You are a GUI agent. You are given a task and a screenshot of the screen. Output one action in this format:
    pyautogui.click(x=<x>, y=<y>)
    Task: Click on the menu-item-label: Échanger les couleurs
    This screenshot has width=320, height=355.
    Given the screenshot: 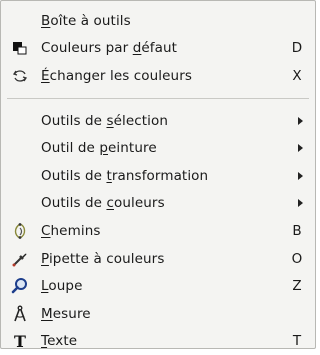 What is the action you would take?
    pyautogui.click(x=116, y=75)
    